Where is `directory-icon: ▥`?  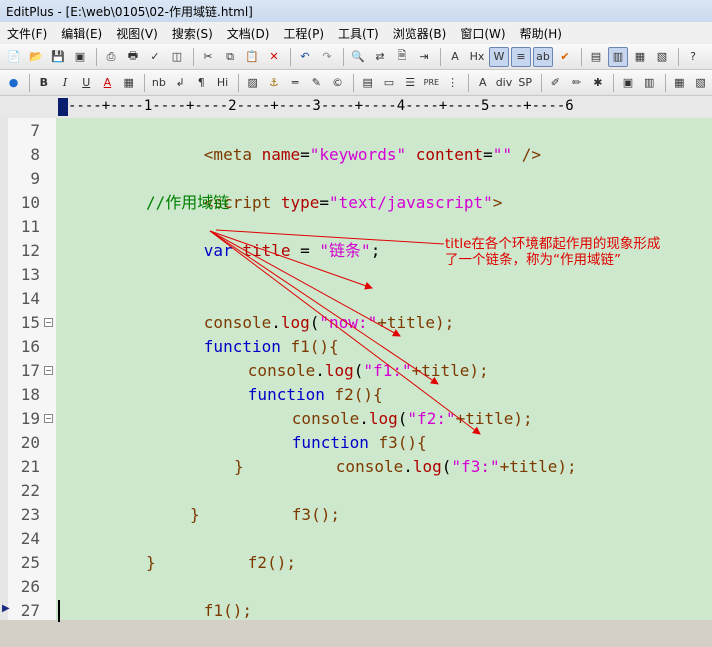
directory-icon: ▥ is located at coordinates (618, 56).